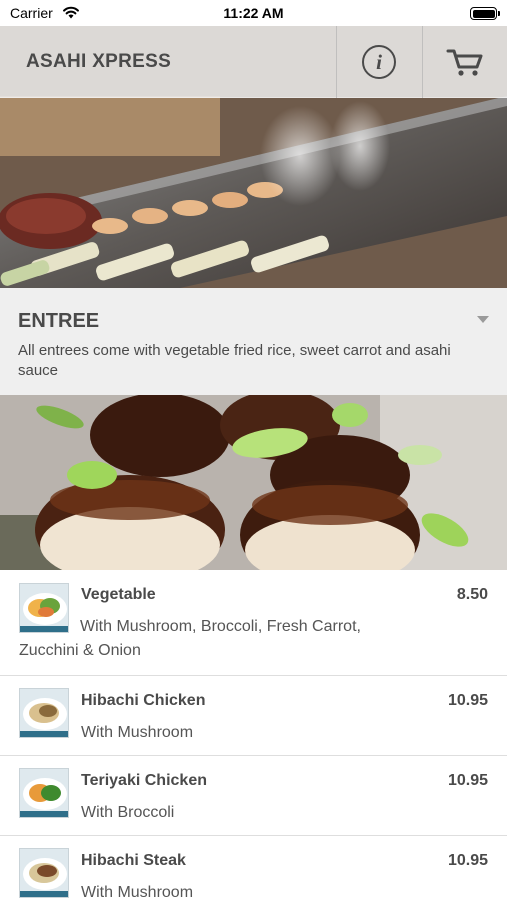 The height and width of the screenshot is (900, 507). Describe the element at coordinates (128, 812) in the screenshot. I see `item-description: With Broccoli` at that location.